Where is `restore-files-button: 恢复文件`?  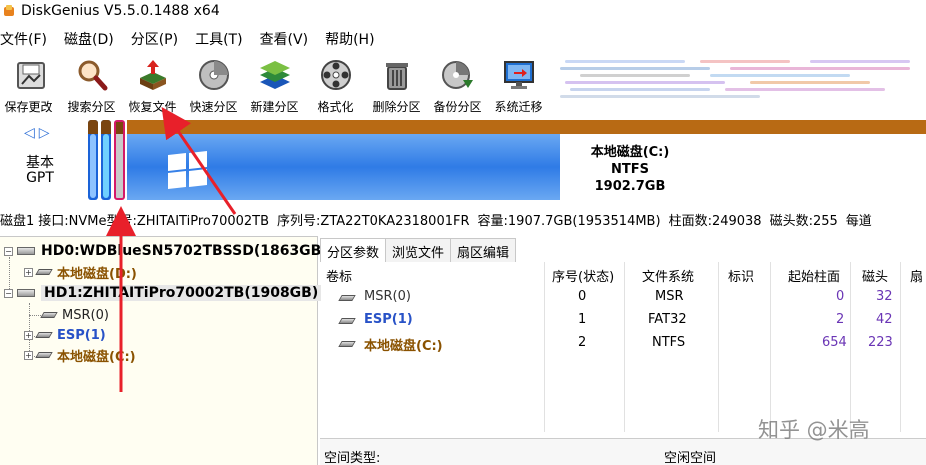 restore-files-button: 恢复文件 is located at coordinates (152, 84).